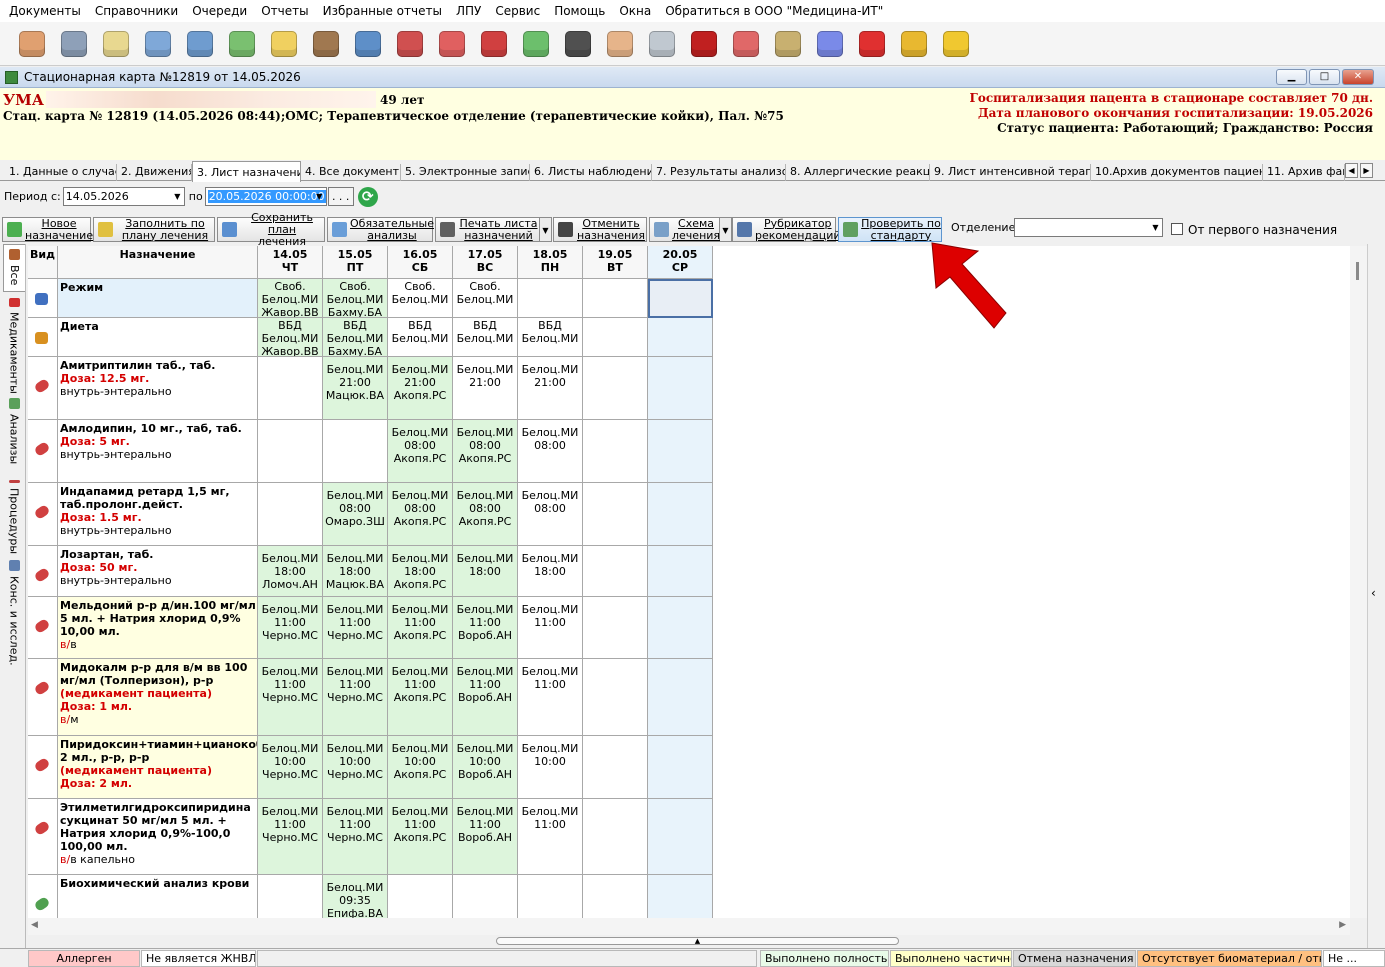 The width and height of the screenshot is (1385, 967). Describe the element at coordinates (1010, 172) in the screenshot. I see `tab-9: 9. Лист интенсивной терапии` at that location.